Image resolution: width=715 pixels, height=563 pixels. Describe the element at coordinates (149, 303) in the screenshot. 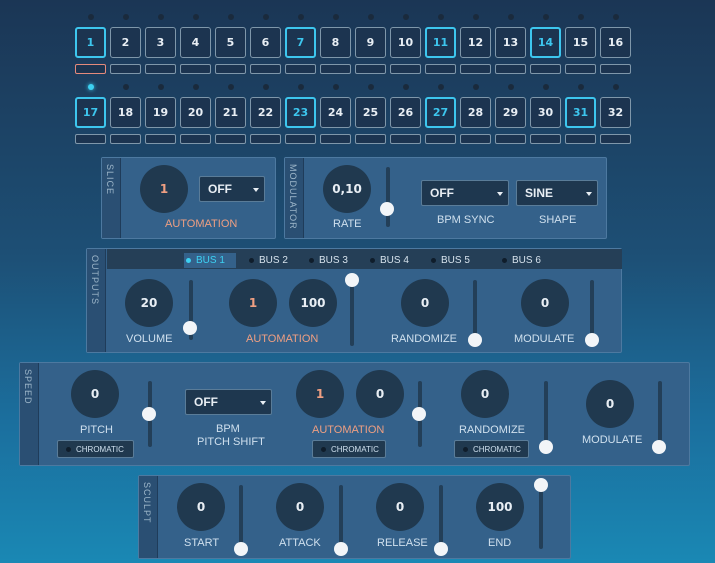

I see `volume-knob: 20` at that location.